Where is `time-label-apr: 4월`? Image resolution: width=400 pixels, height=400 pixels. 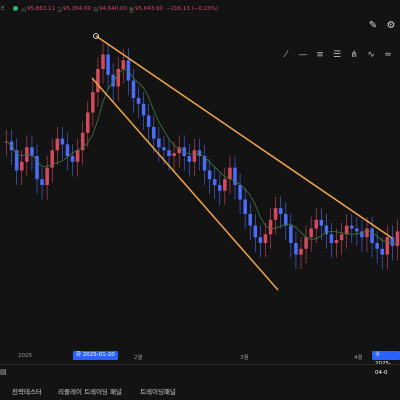 time-label-apr: 4월 is located at coordinates (358, 358).